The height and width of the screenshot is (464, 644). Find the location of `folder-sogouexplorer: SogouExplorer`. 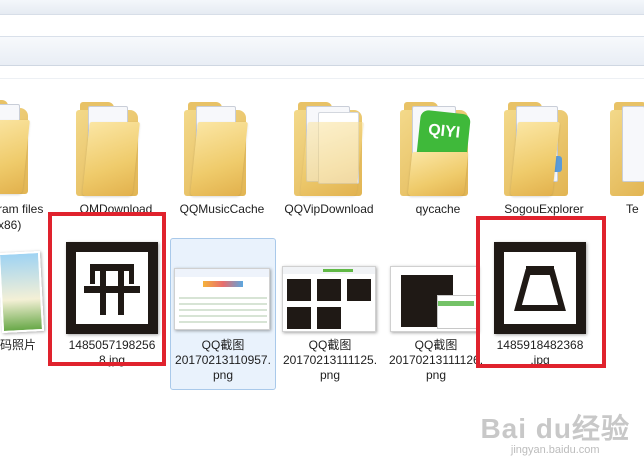

folder-sogouexplorer: SogouExplorer is located at coordinates (544, 165).